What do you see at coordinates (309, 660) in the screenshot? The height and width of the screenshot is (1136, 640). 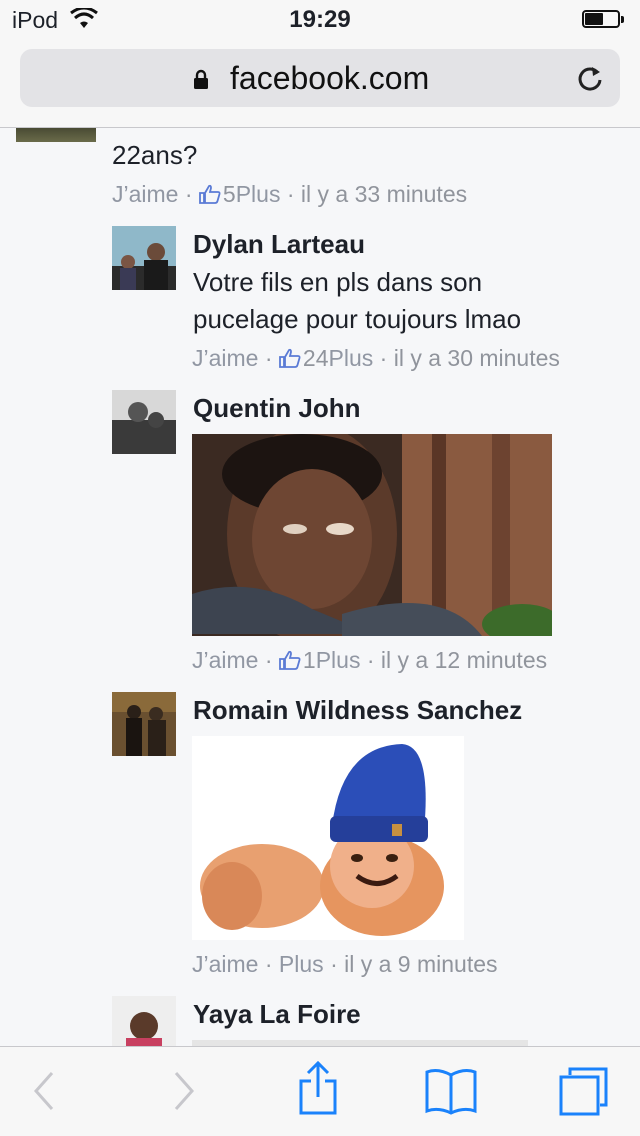 I see `like-count: 1` at bounding box center [309, 660].